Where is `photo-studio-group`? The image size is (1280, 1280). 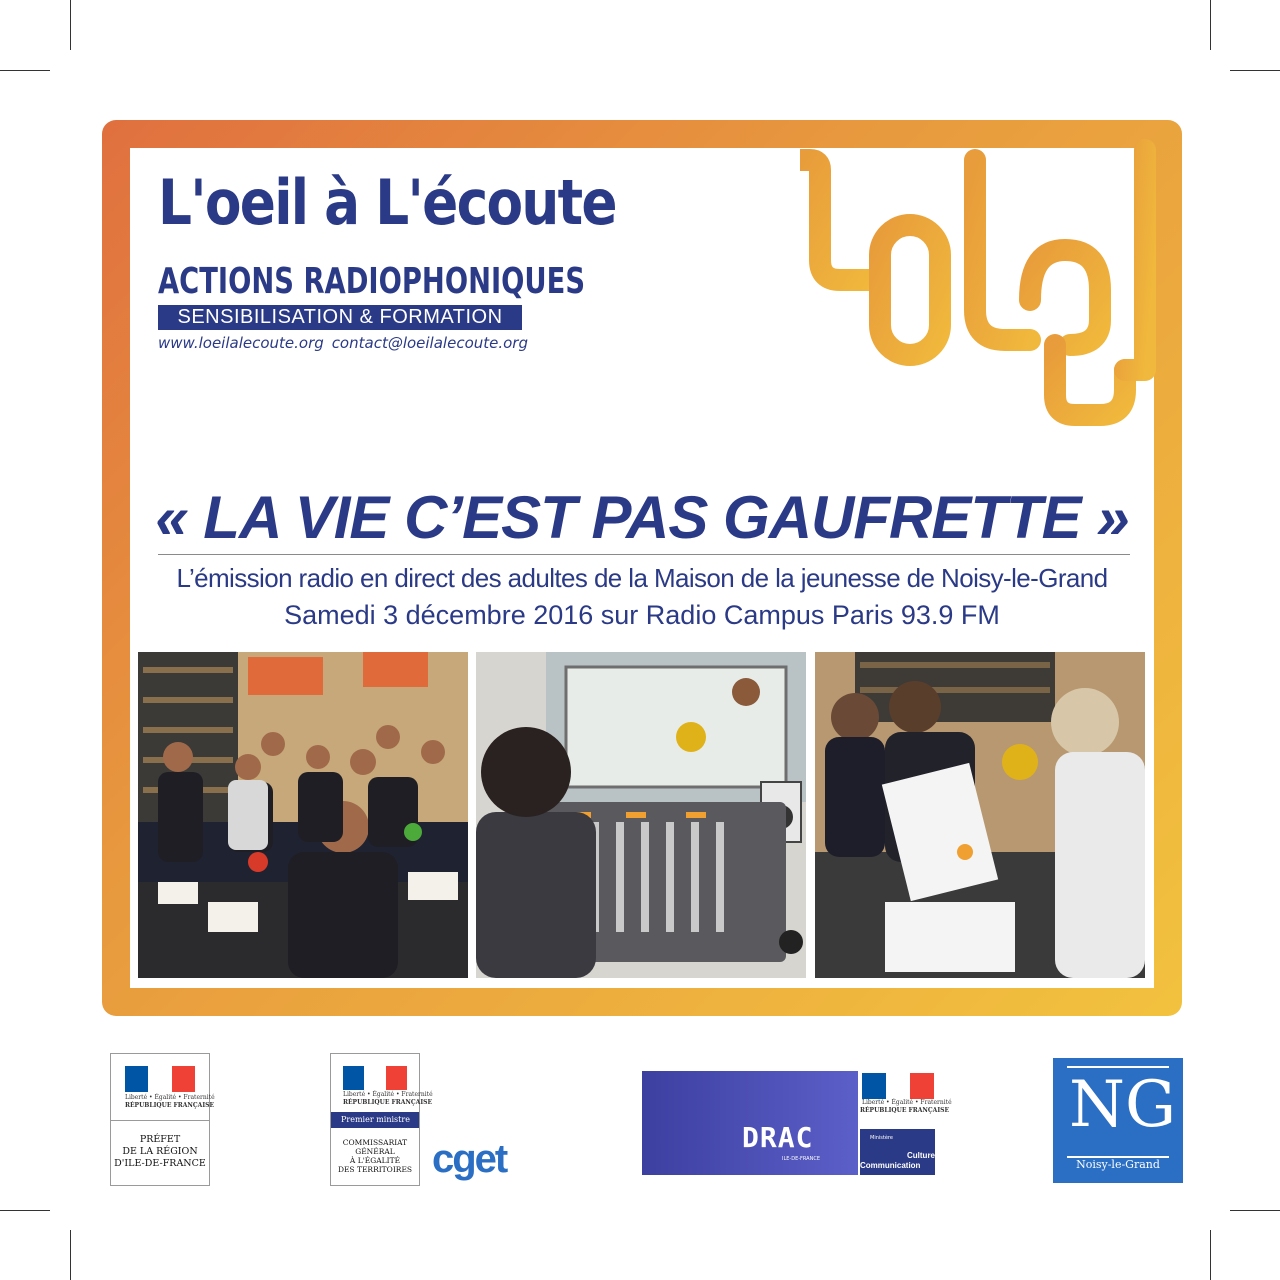 photo-studio-group is located at coordinates (303, 815).